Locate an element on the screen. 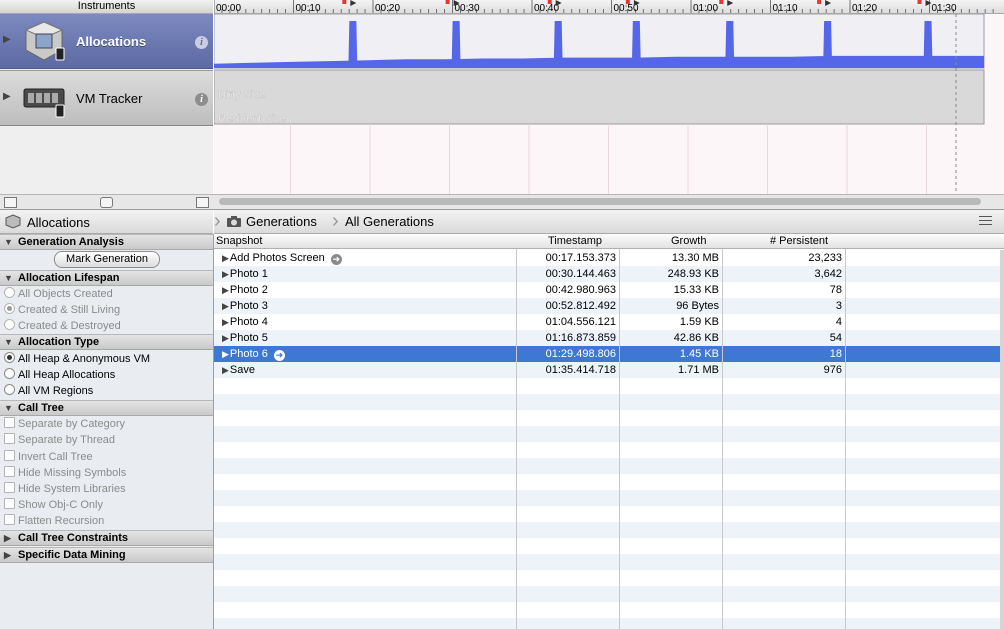  graph-style-icon is located at coordinates (10, 202).